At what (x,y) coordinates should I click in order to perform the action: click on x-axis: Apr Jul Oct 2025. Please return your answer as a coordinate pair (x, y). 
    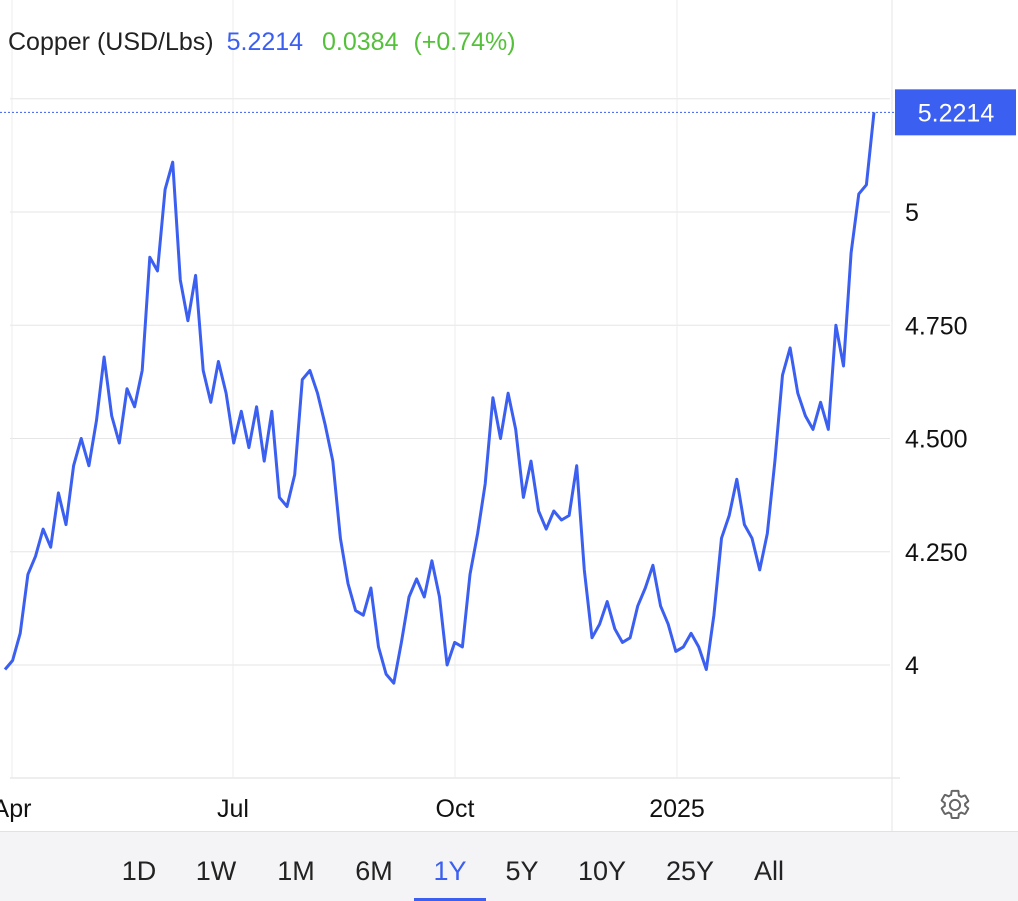
    Looking at the image, I should click on (352, 809).